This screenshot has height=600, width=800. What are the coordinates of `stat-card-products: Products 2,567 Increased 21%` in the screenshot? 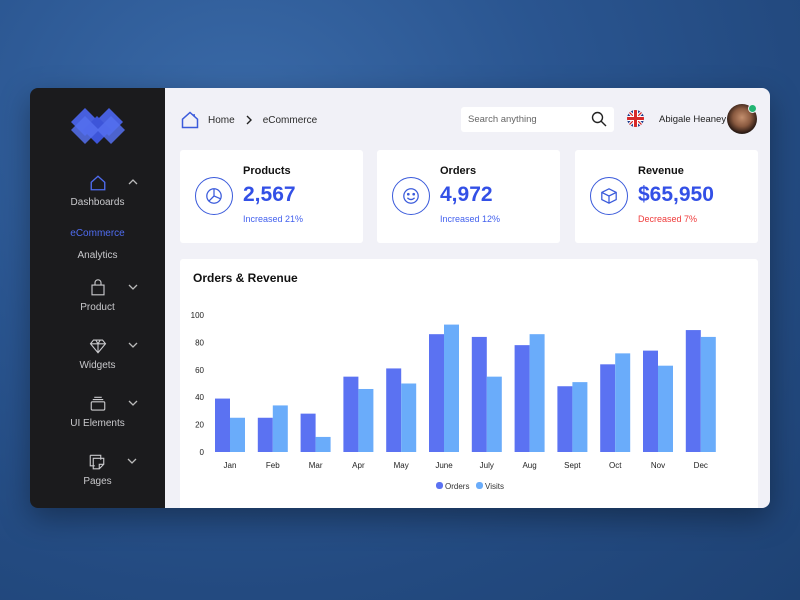 It's located at (271, 196).